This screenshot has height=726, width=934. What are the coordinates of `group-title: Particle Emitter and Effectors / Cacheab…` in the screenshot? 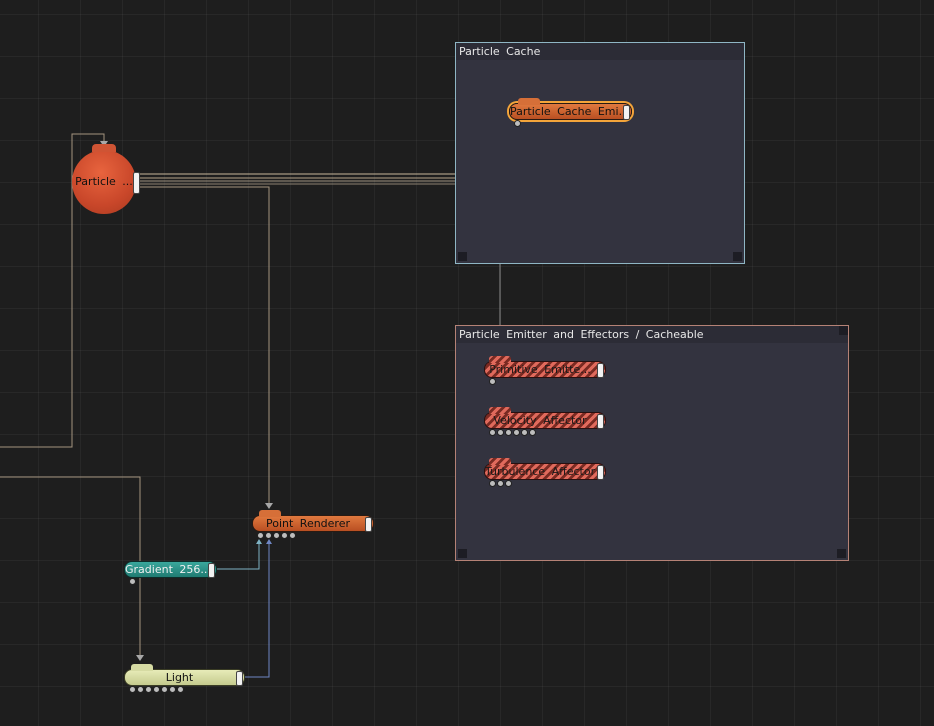 It's located at (652, 334).